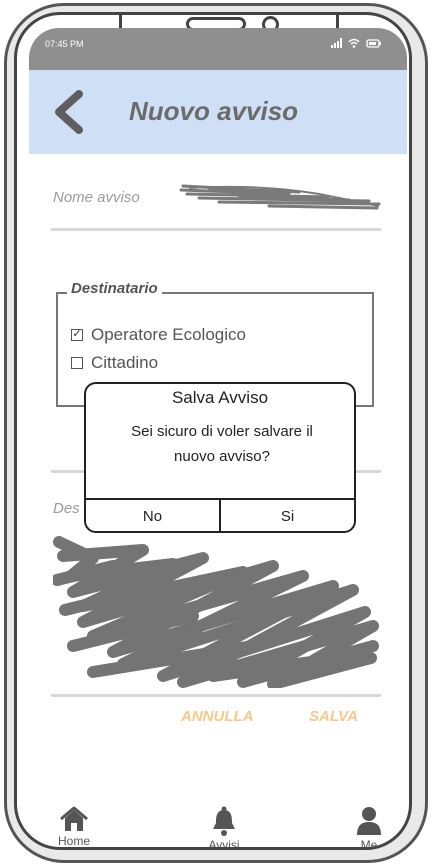 This screenshot has width=434, height=867. Describe the element at coordinates (287, 516) in the screenshot. I see `dialog-yes-button: Si` at that location.